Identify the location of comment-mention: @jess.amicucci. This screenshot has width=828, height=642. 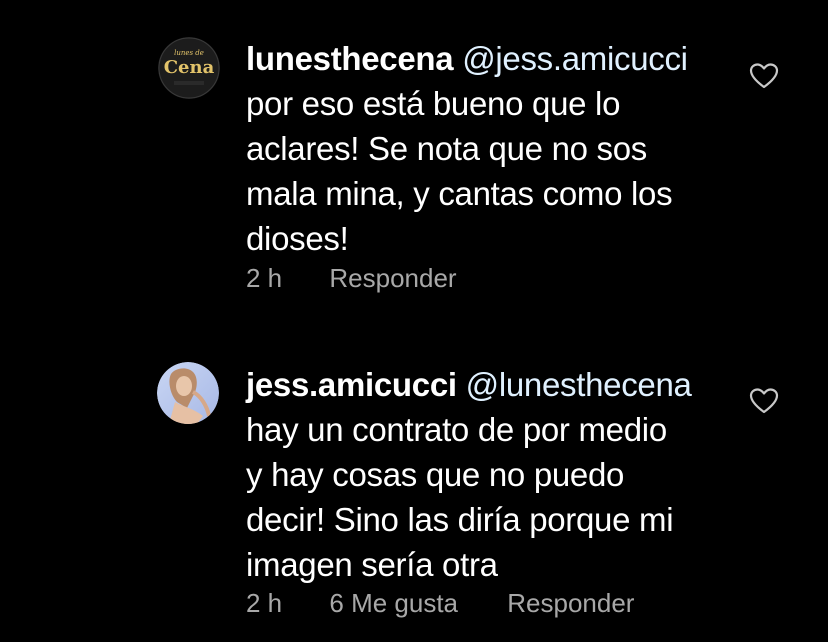
(575, 58).